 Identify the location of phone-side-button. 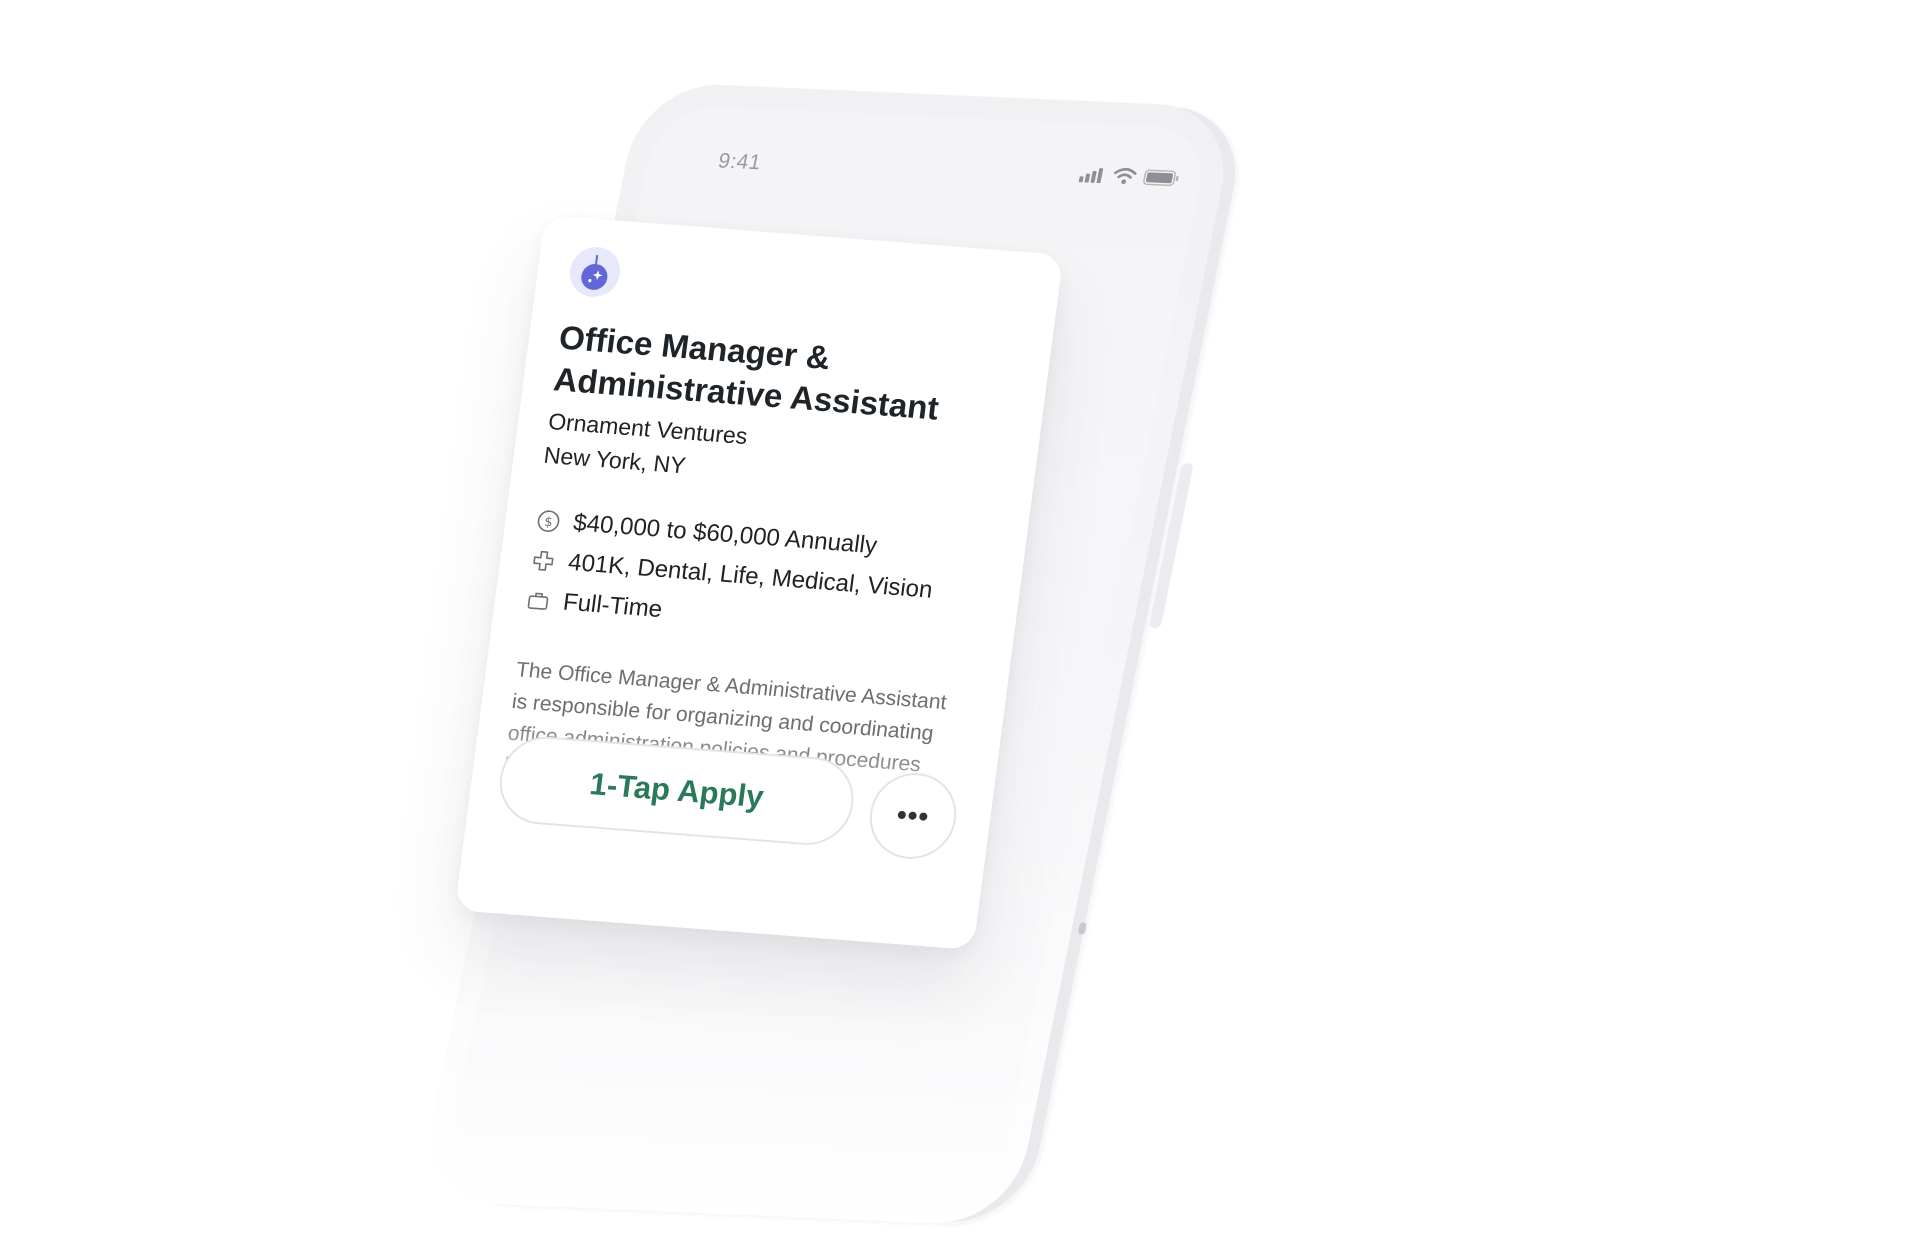
(1171, 546).